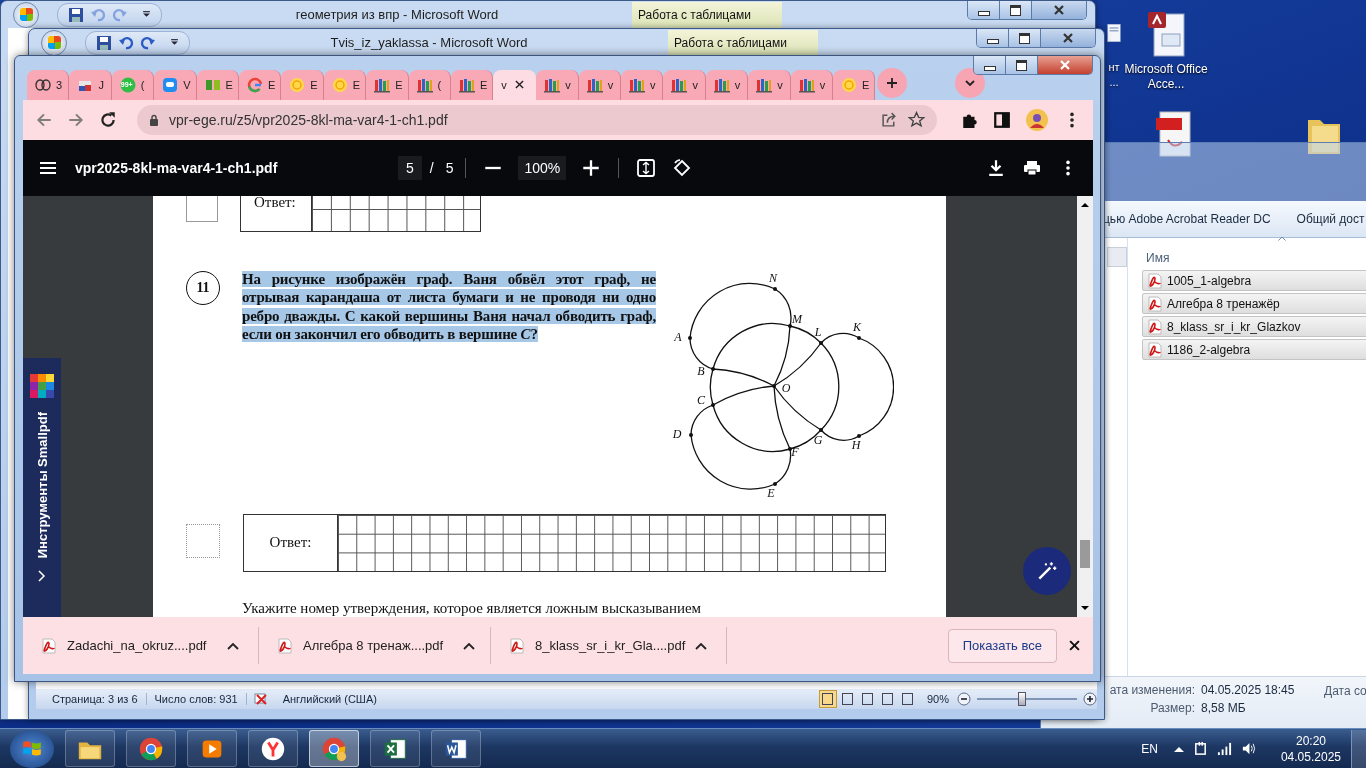 The height and width of the screenshot is (768, 1366). Describe the element at coordinates (1358, 748) in the screenshot. I see `show-desktop-button` at that location.